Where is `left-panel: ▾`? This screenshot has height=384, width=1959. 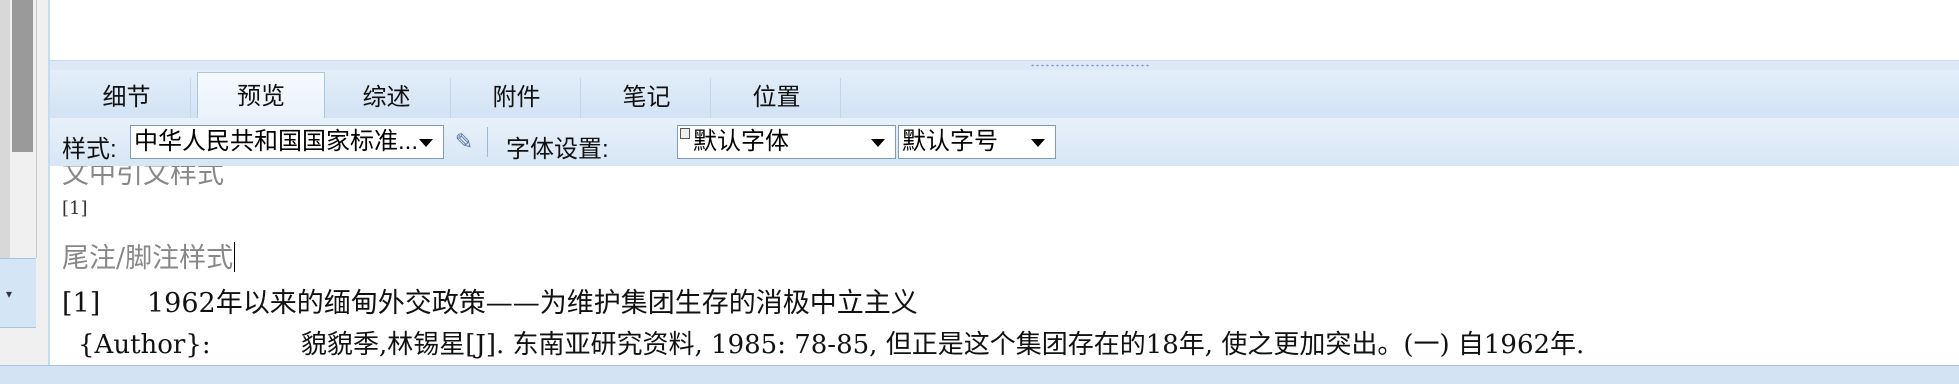
left-panel: ▾ is located at coordinates (24, 191).